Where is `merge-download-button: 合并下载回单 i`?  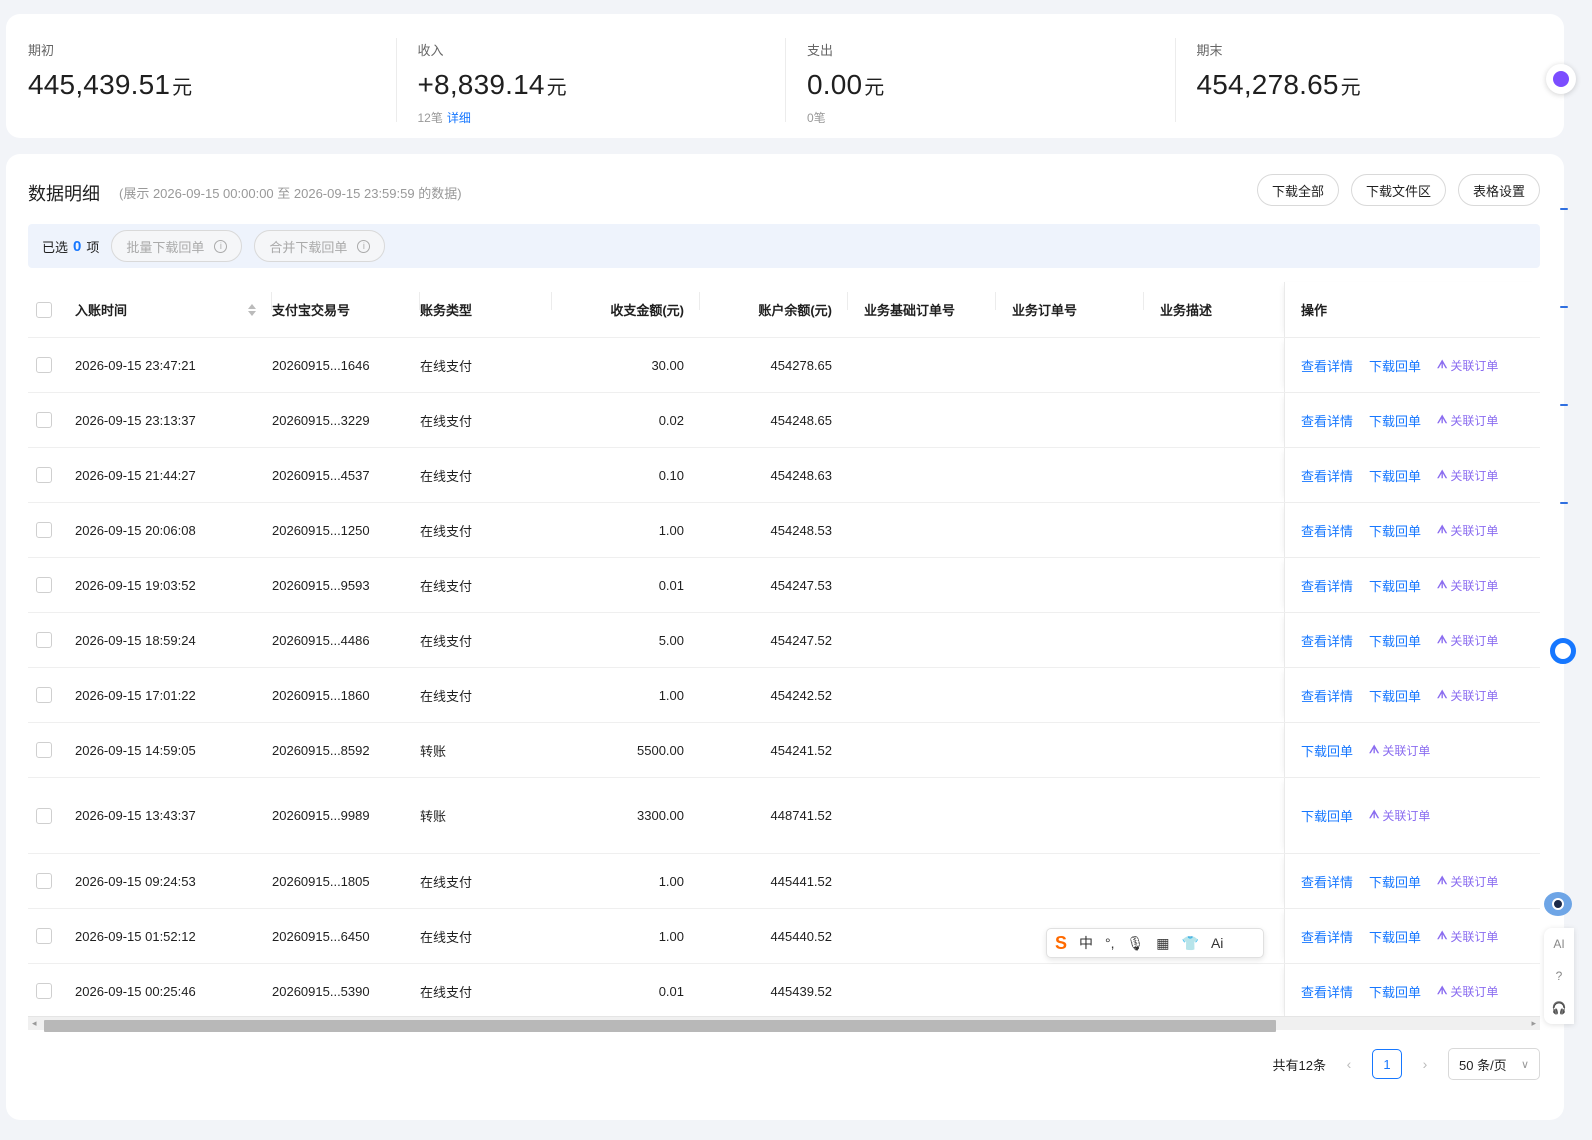 merge-download-button: 合并下载回单 i is located at coordinates (320, 246).